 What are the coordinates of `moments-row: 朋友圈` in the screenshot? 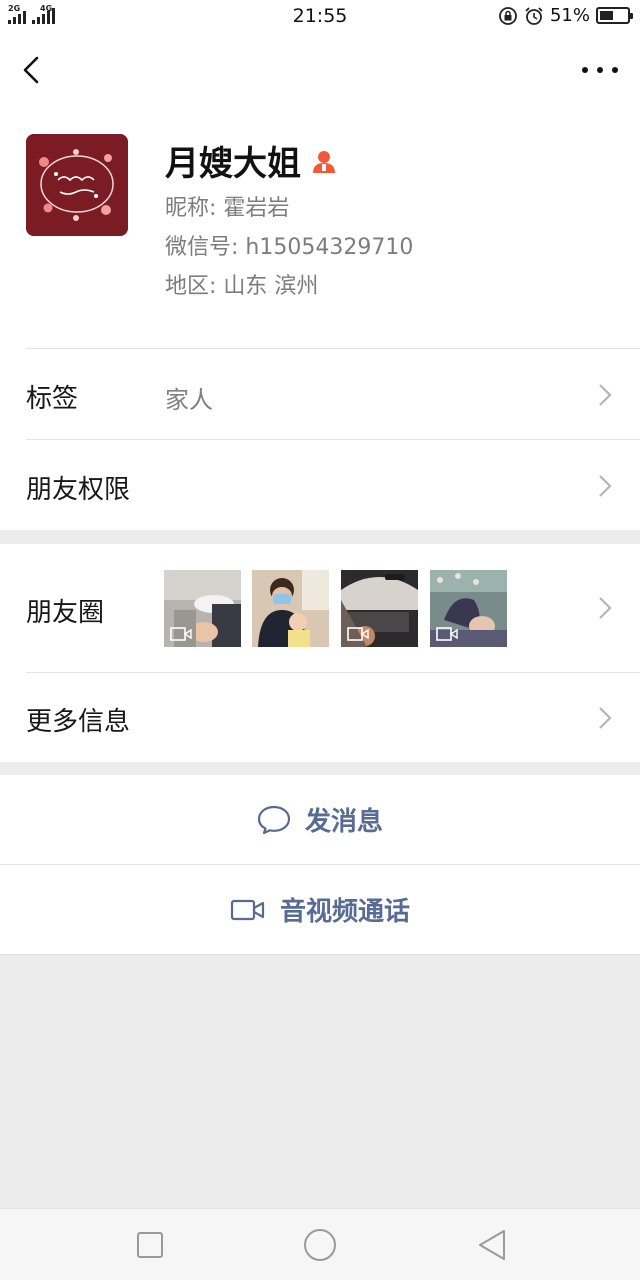 It's located at (320, 608).